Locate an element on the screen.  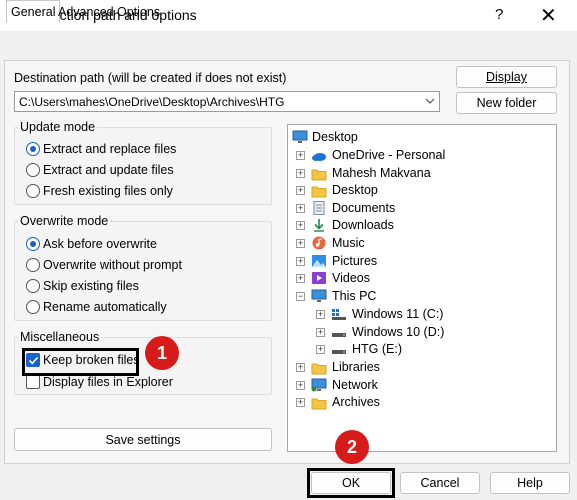
overwrite-mode-title: Overwrite mode is located at coordinates (64, 221).